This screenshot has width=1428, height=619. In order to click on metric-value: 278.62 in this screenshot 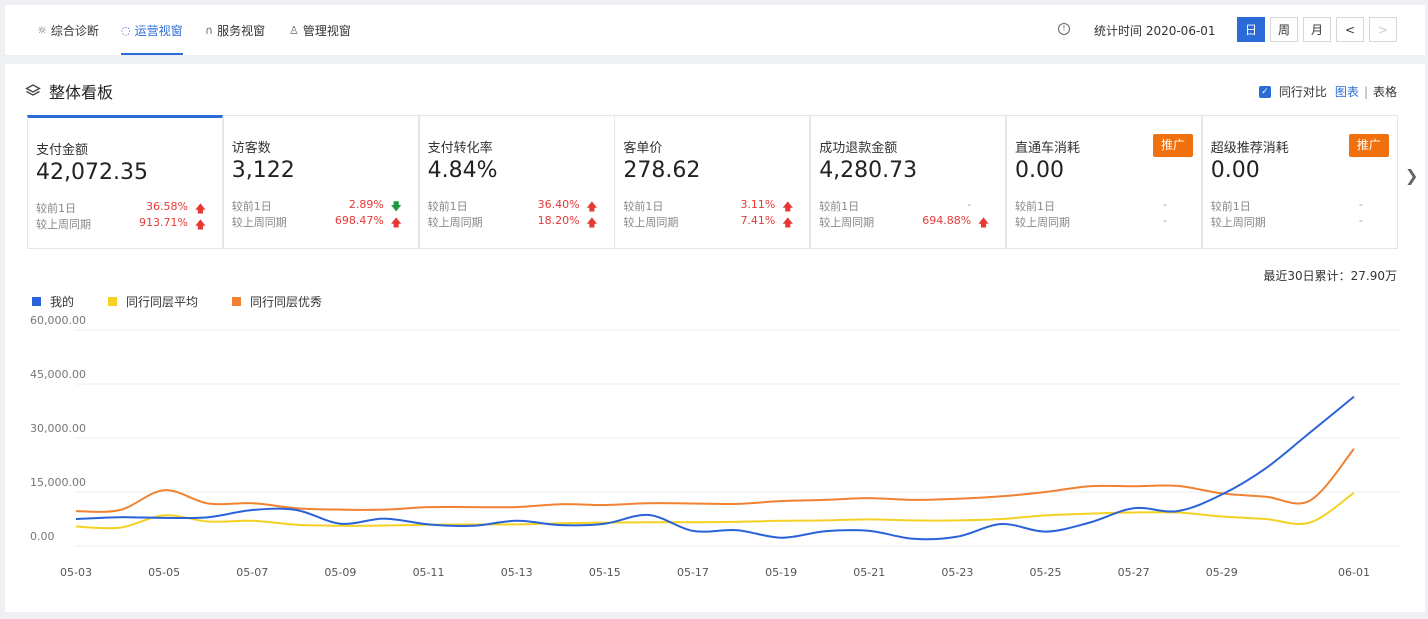, I will do `click(662, 170)`.